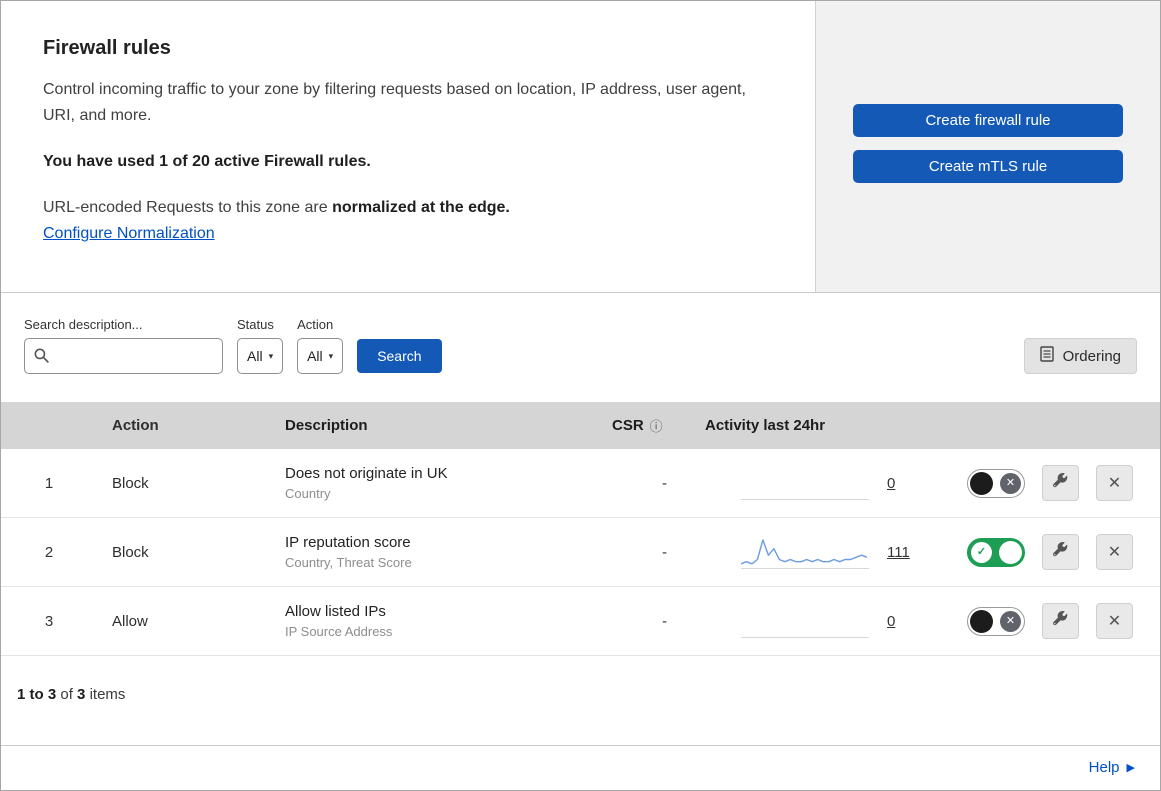 The width and height of the screenshot is (1161, 791). I want to click on items-word: items, so click(107, 694).